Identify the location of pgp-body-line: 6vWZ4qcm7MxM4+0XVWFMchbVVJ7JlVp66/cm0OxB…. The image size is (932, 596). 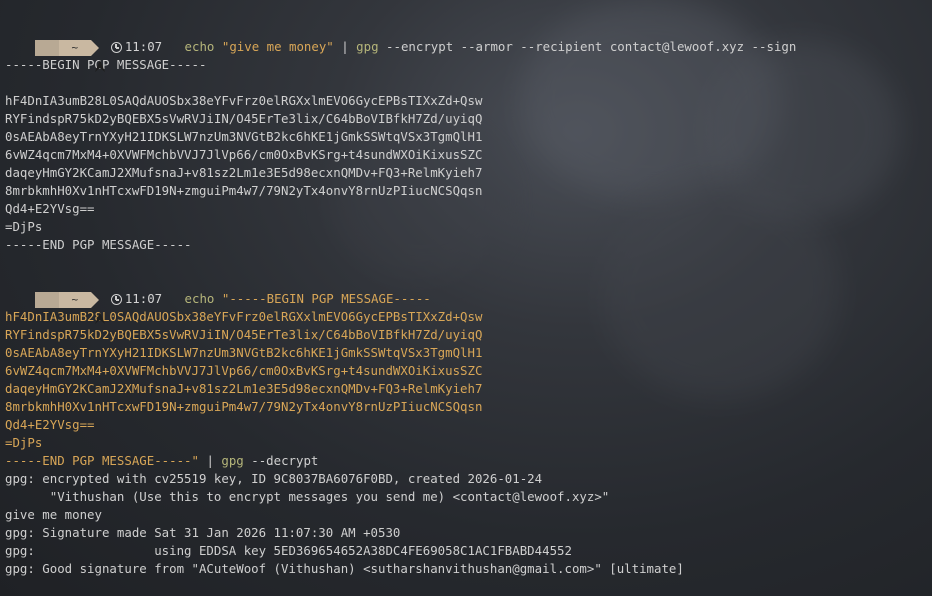
(244, 154).